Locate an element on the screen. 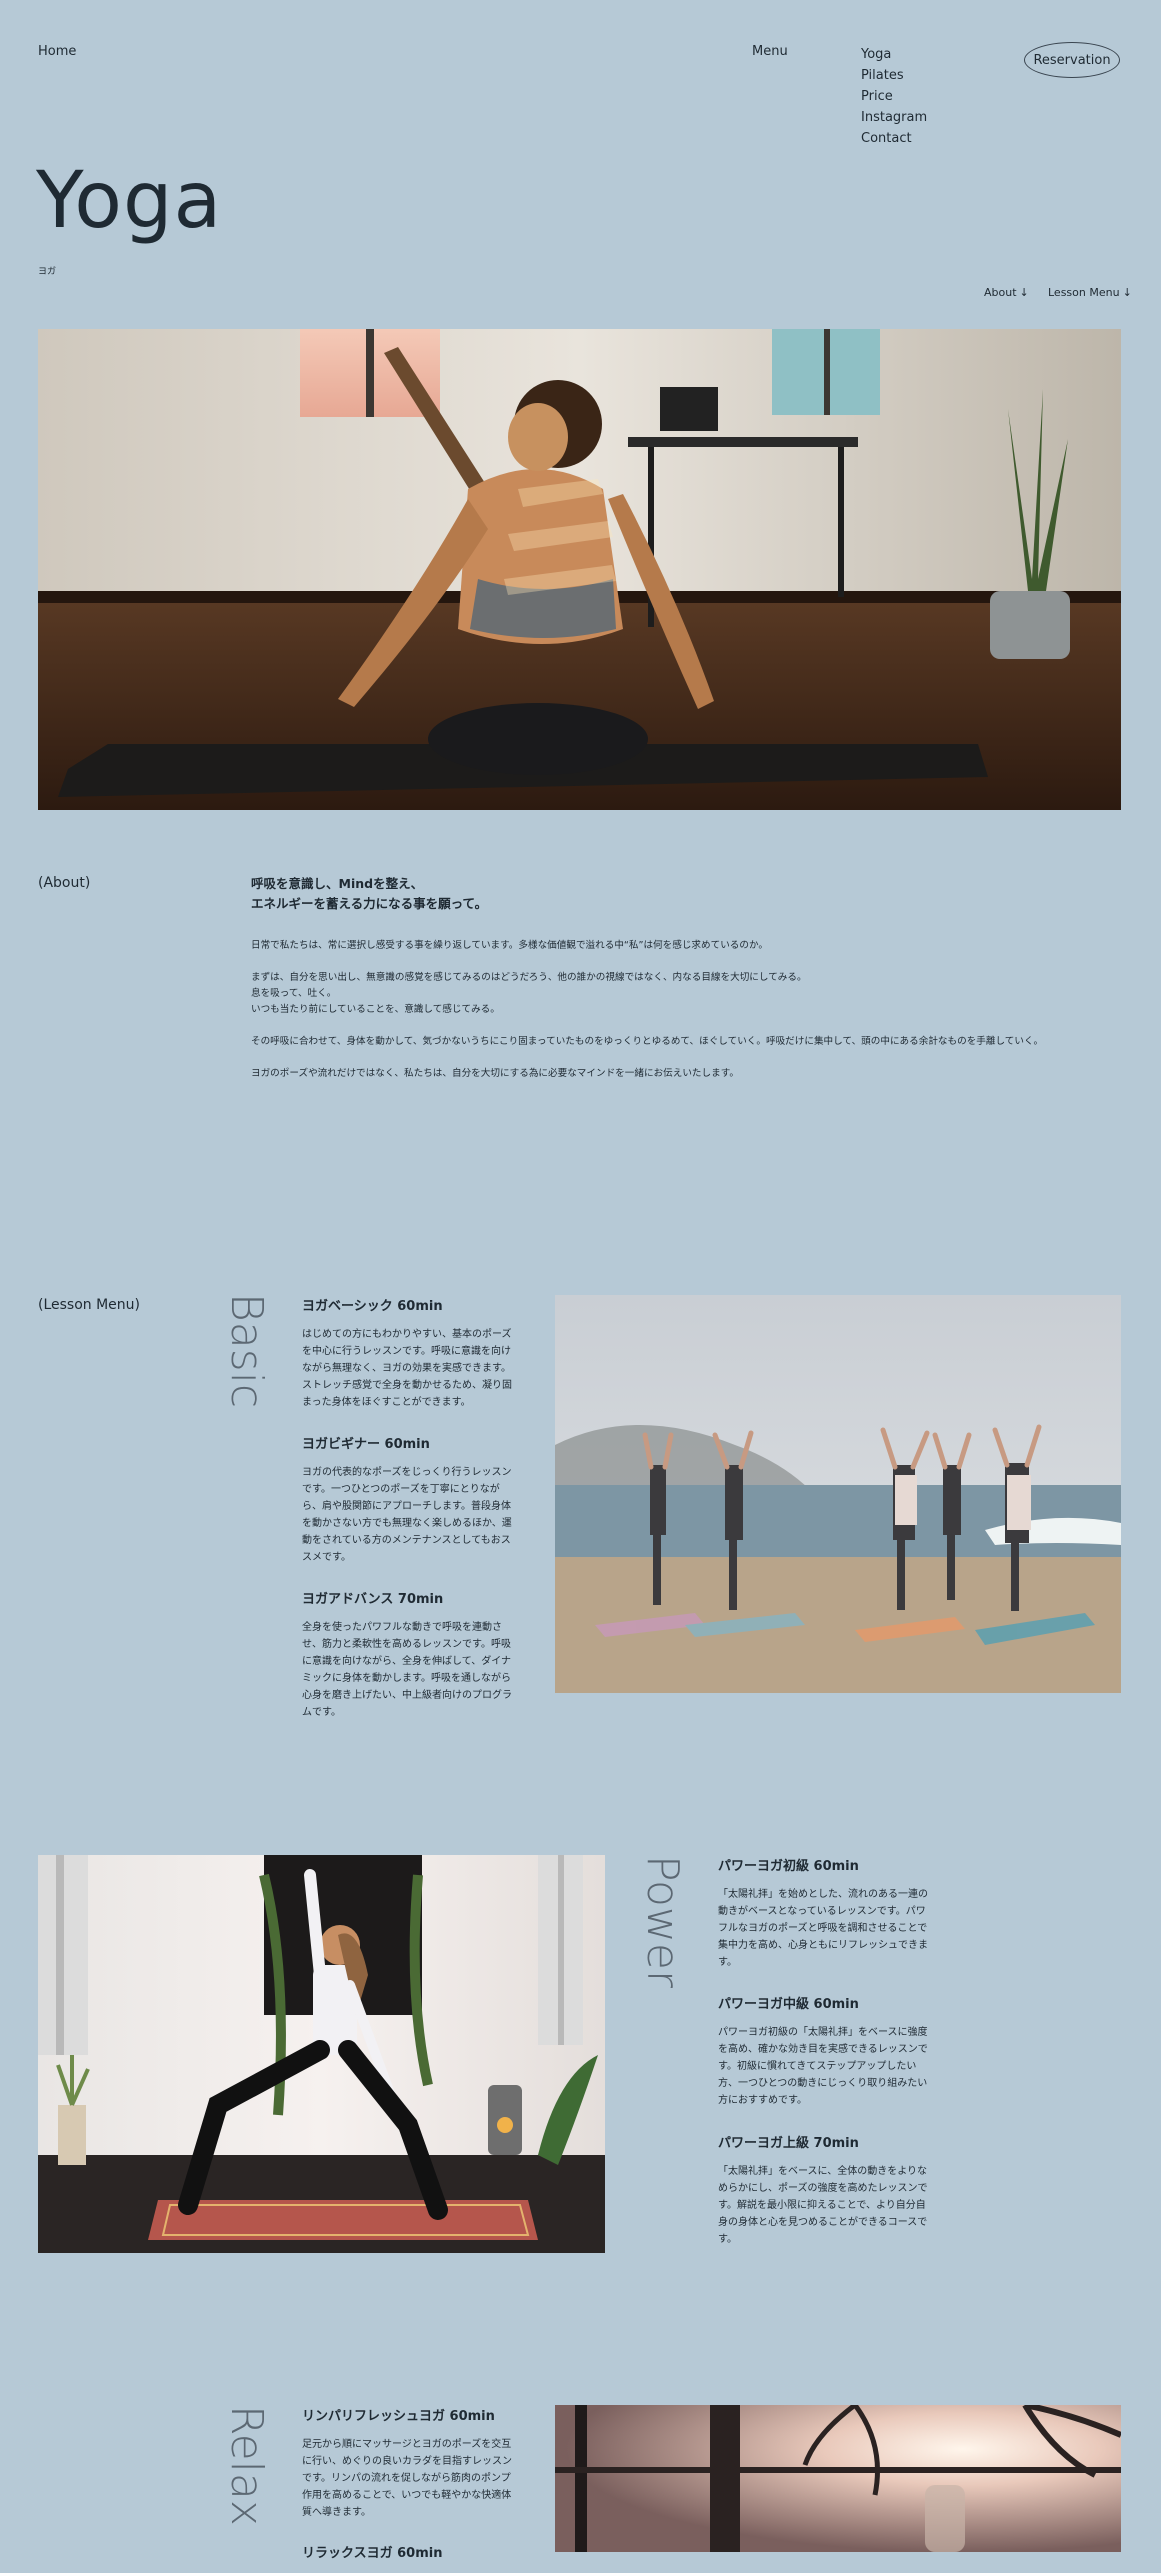 The image size is (1161, 2573). basic-vertical-title: Basic is located at coordinates (246, 1351).